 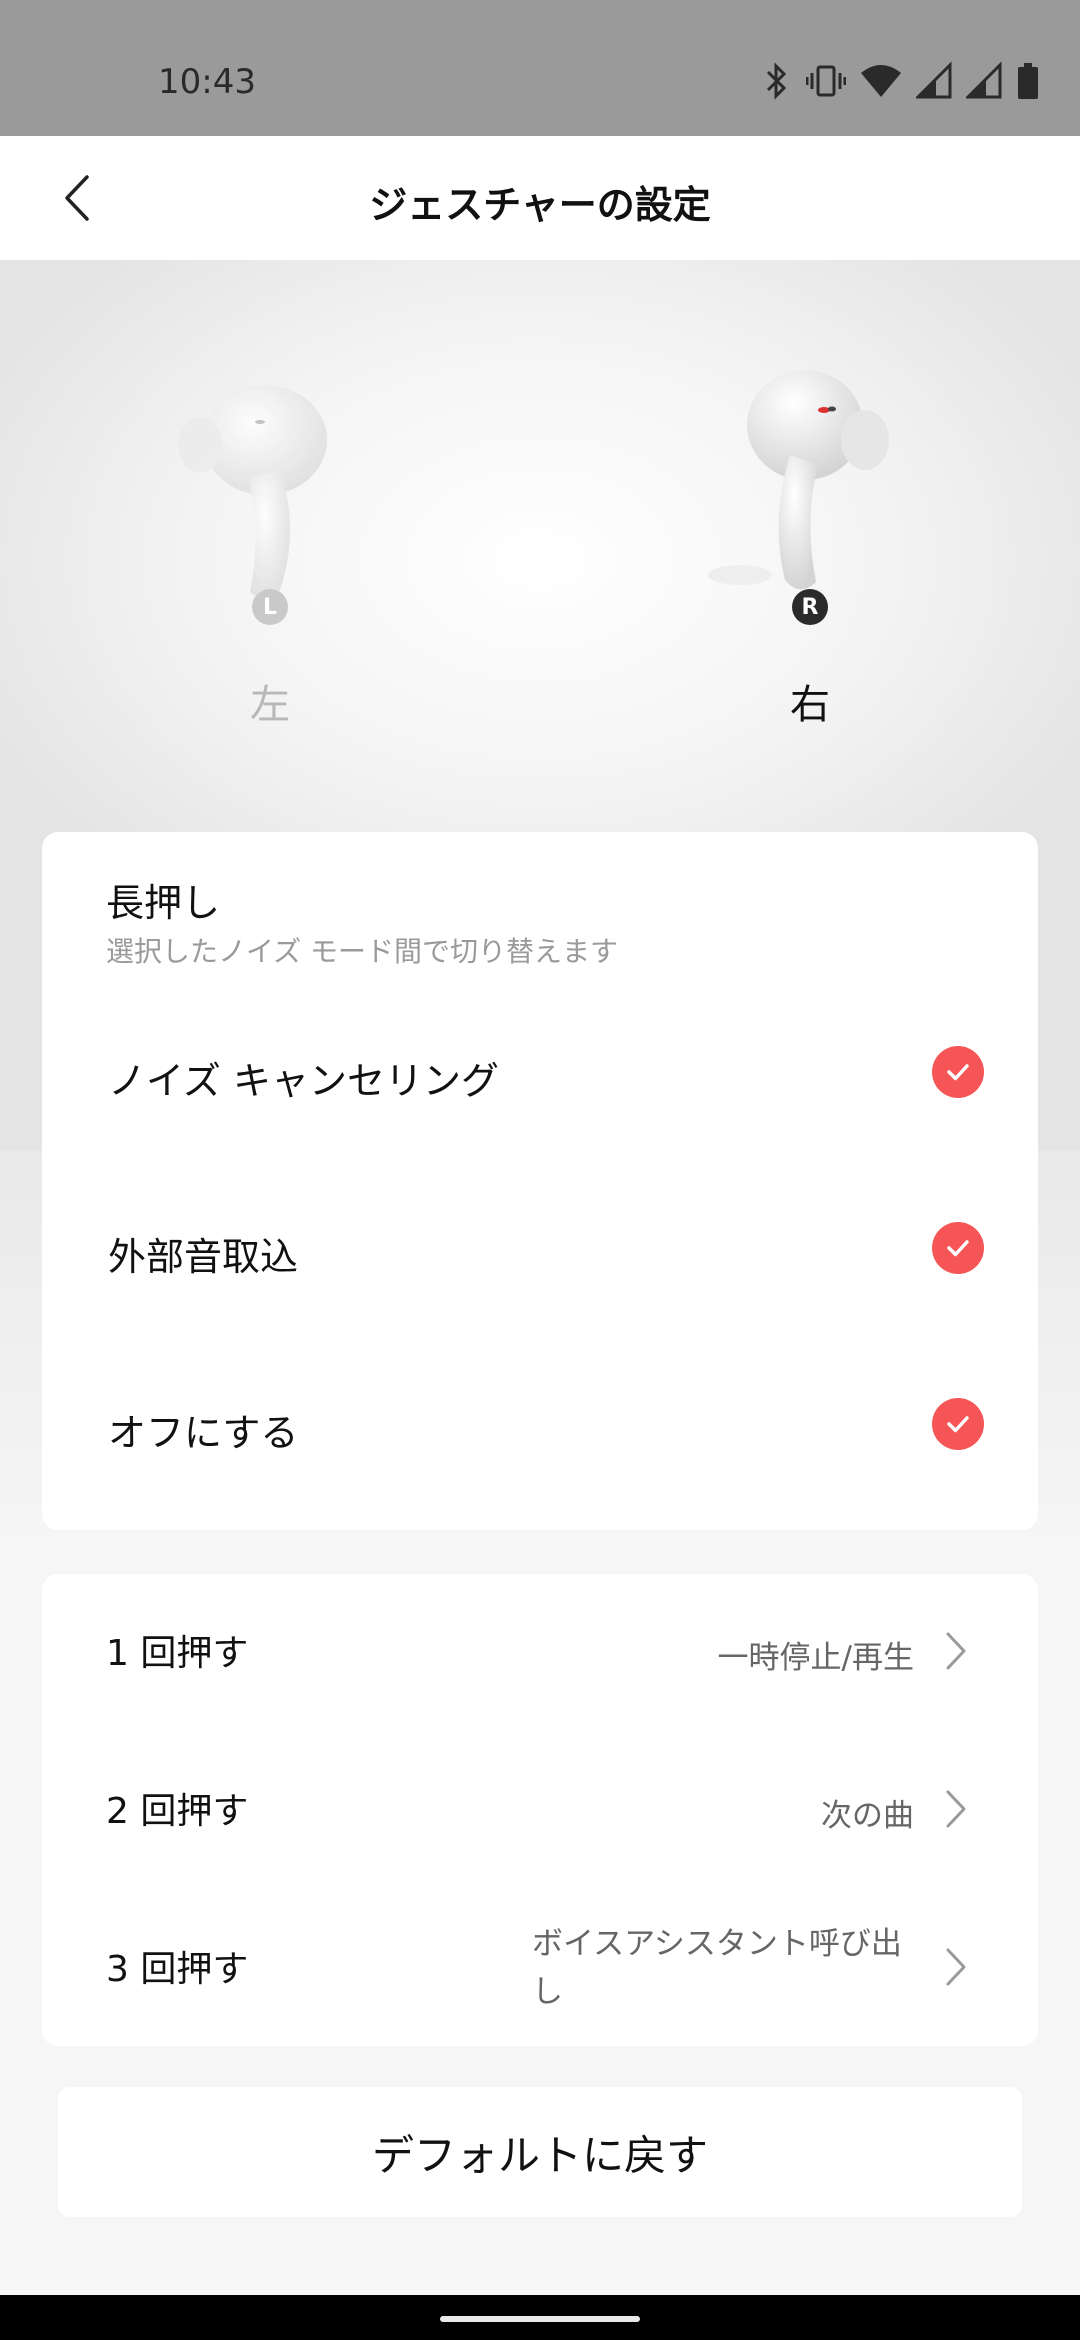 What do you see at coordinates (800, 485) in the screenshot?
I see `right-earbud-image` at bounding box center [800, 485].